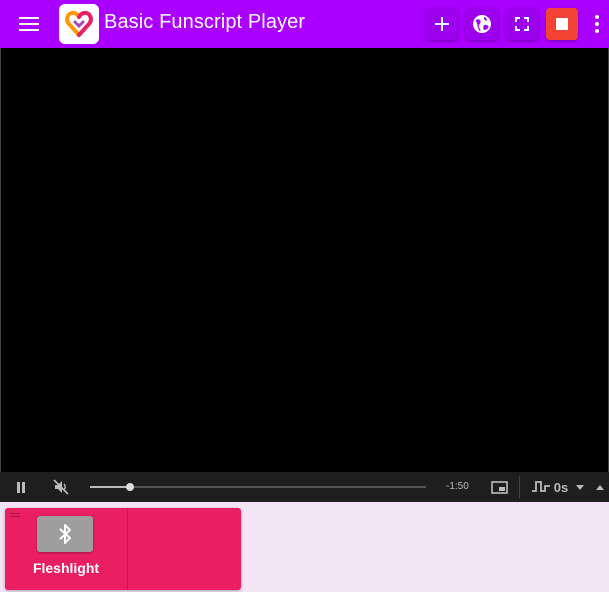 This screenshot has height=592, width=609. Describe the element at coordinates (130, 487) in the screenshot. I see `seek-handle` at that location.